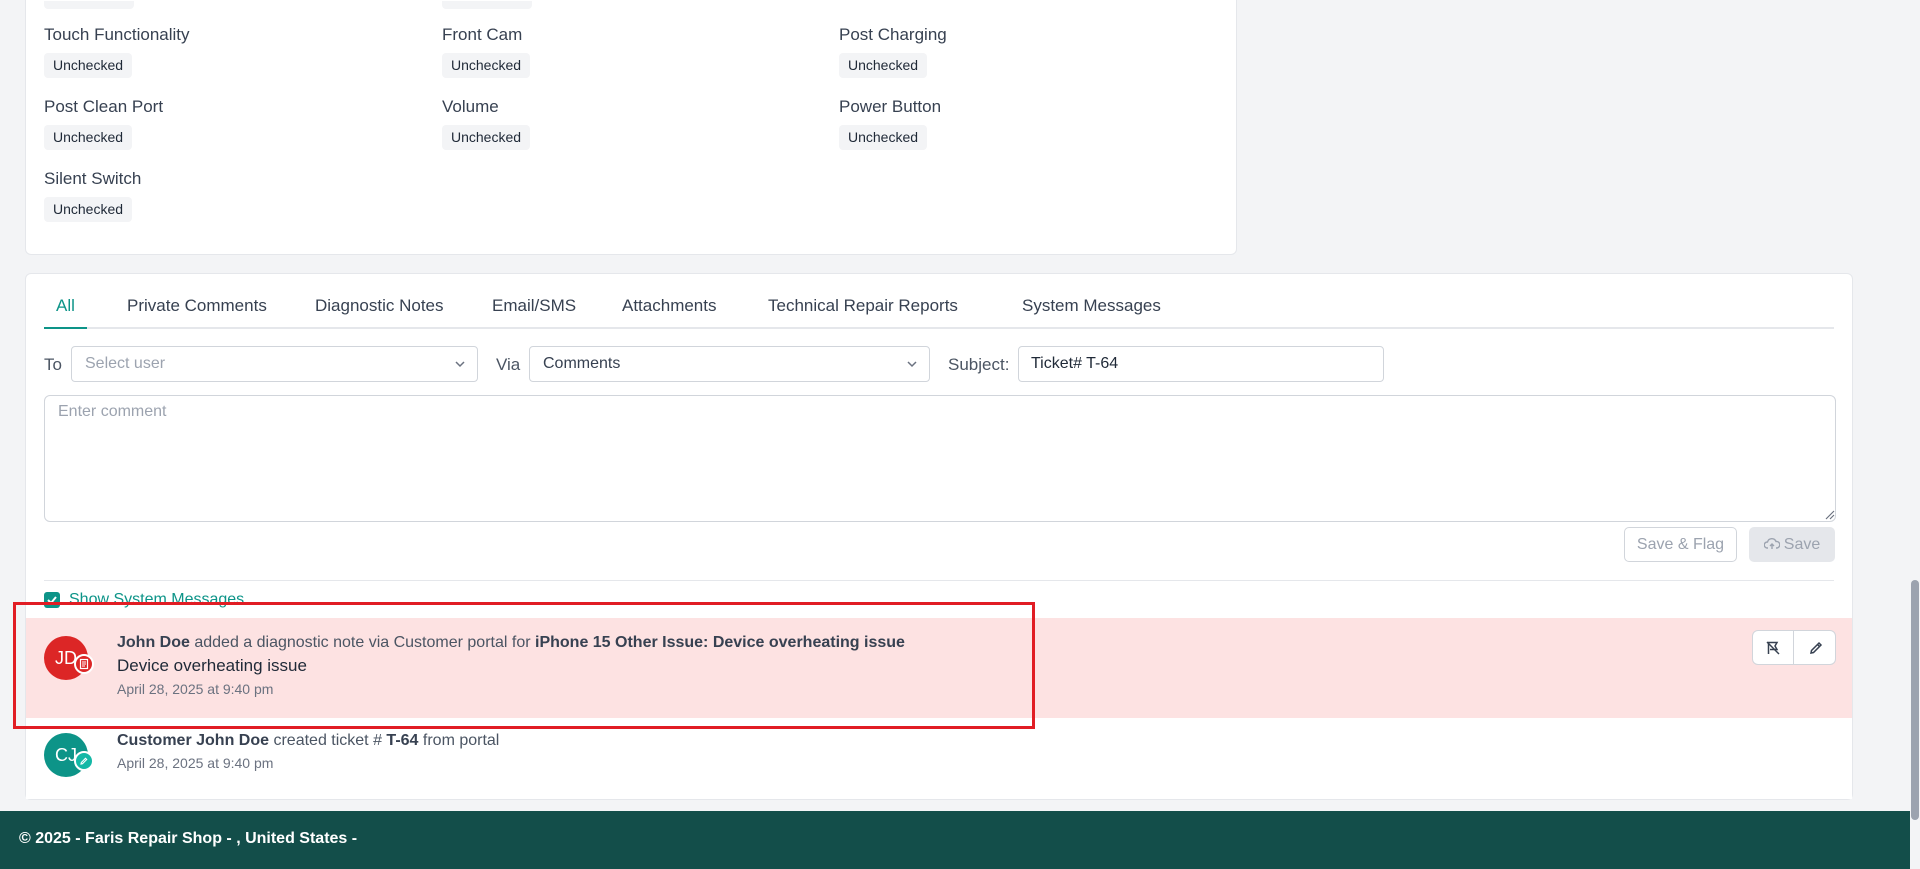  I want to click on tab-attachments: Attachments, so click(669, 311).